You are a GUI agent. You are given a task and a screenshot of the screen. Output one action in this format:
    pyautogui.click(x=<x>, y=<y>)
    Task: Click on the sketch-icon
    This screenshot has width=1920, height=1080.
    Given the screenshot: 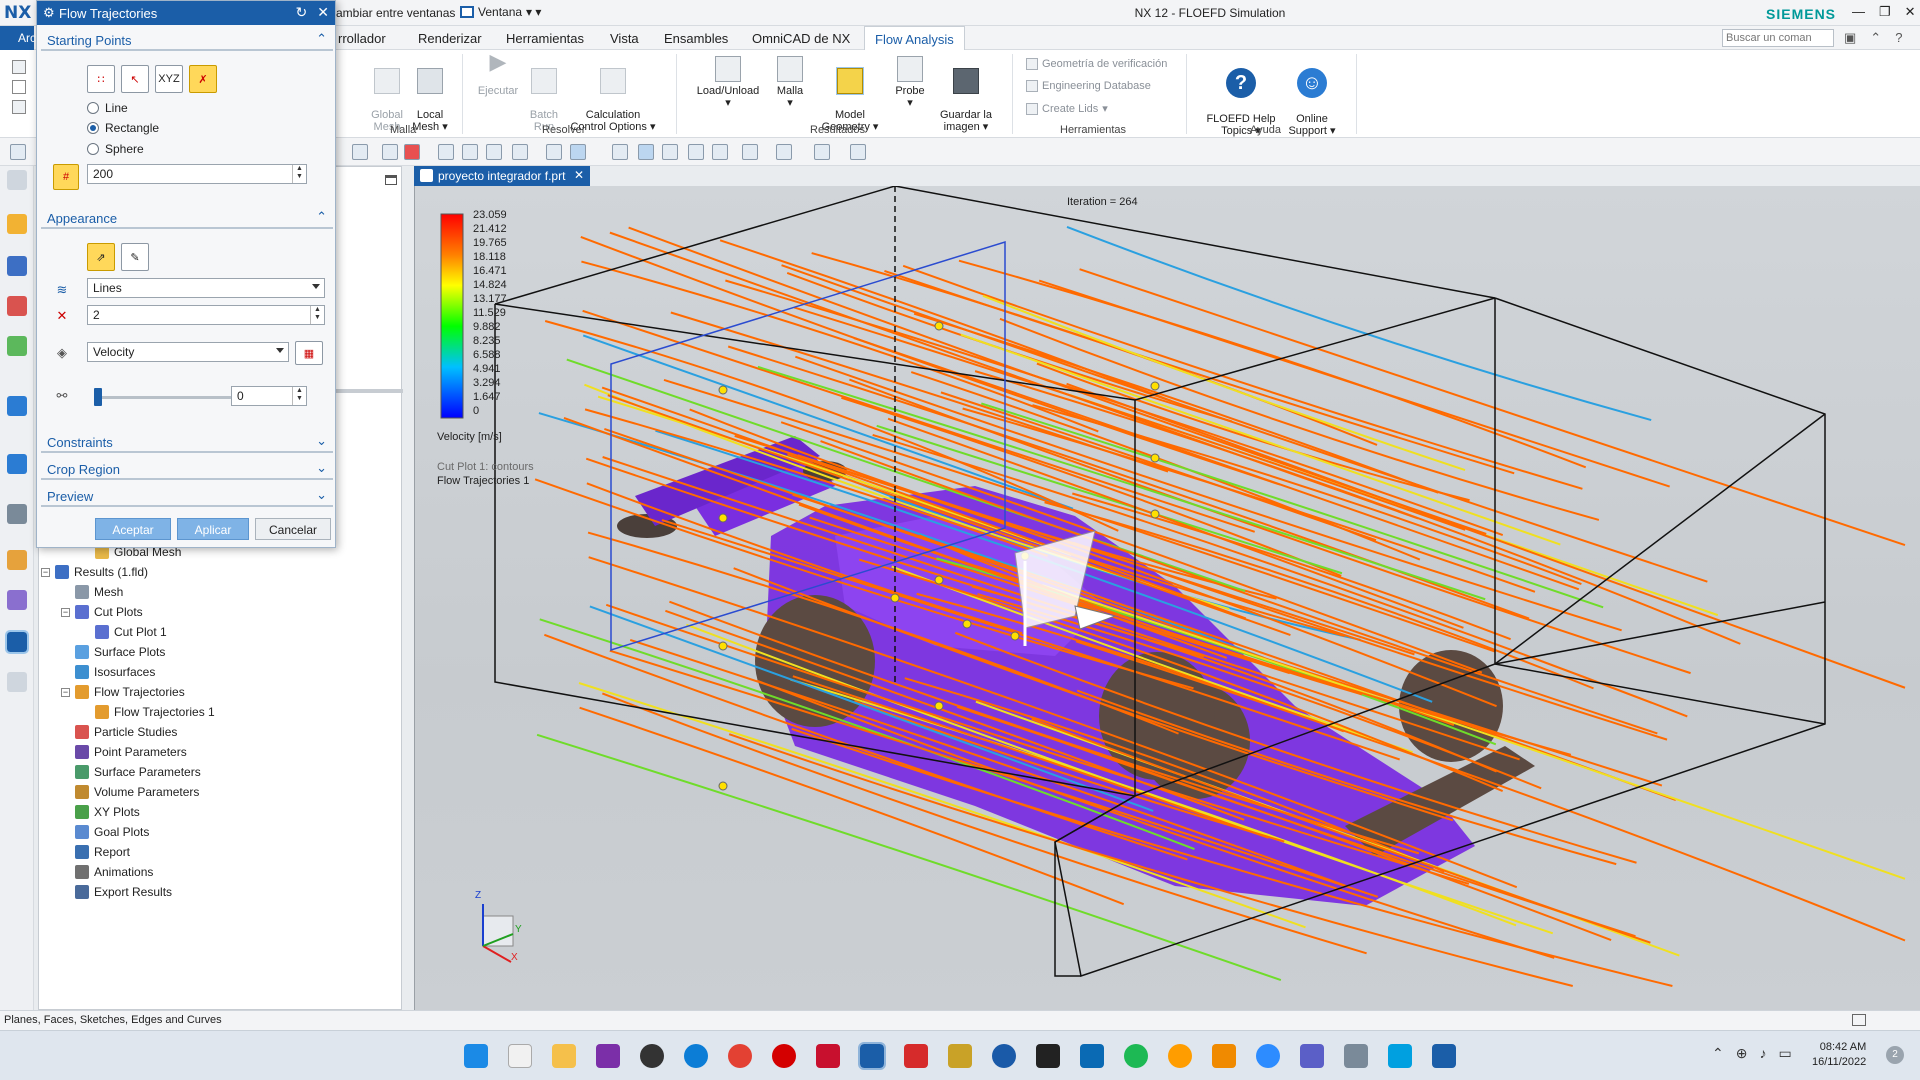 What is the action you would take?
    pyautogui.click(x=494, y=152)
    